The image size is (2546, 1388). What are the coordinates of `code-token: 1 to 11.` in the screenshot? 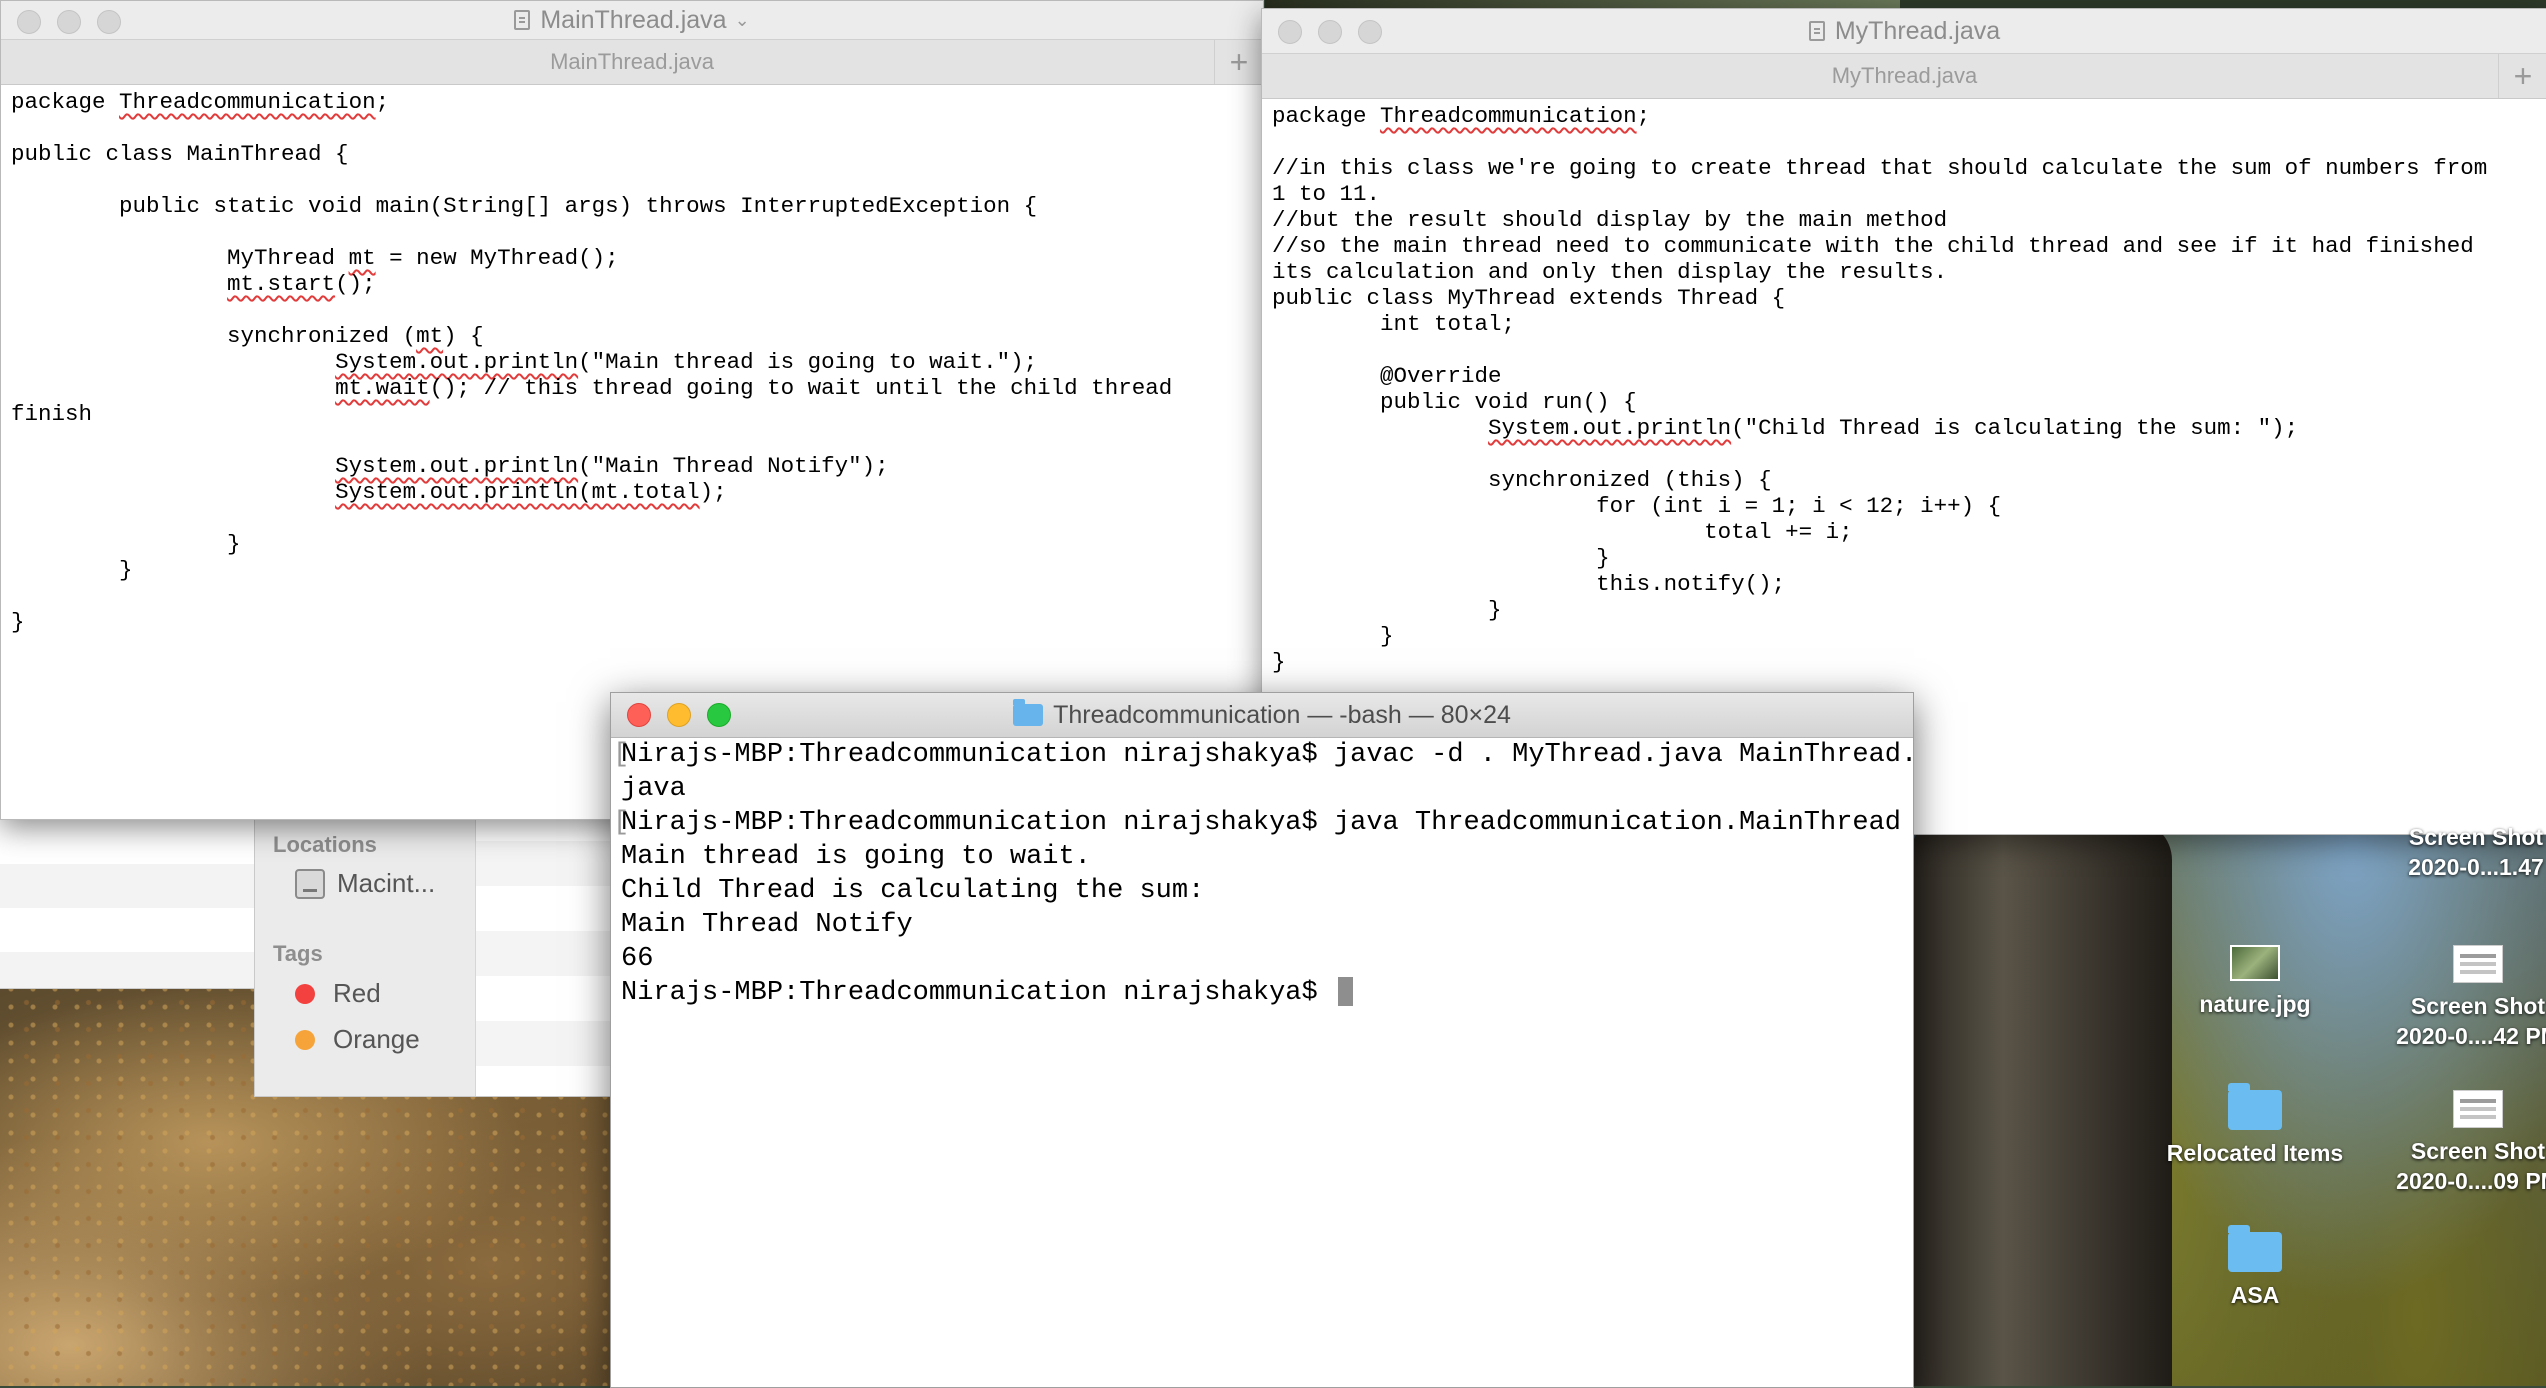 It's located at (1326, 194).